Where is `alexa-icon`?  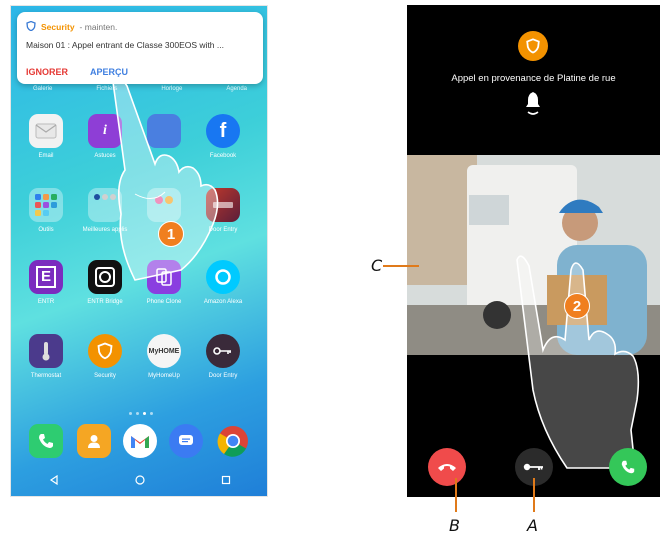 alexa-icon is located at coordinates (223, 277).